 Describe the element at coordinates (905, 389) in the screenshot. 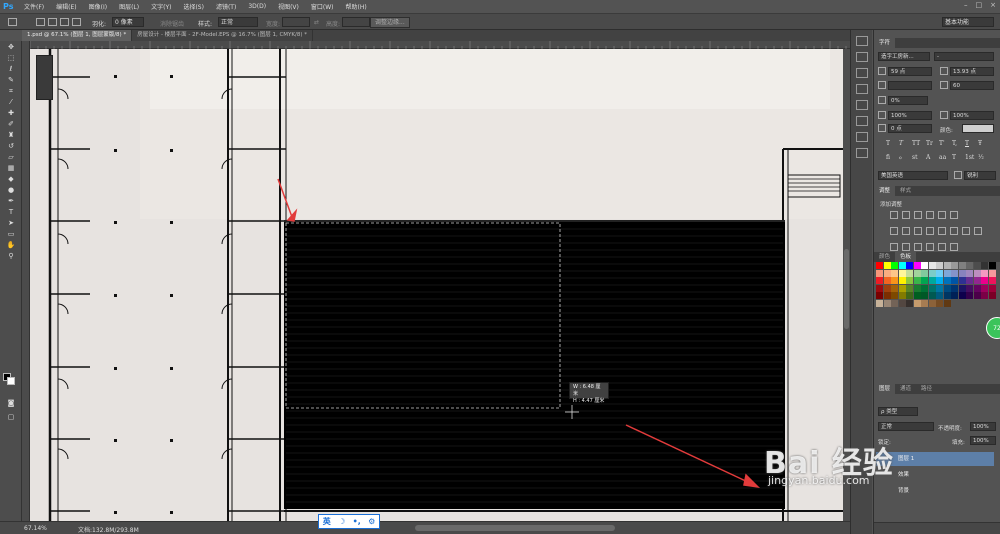

I see `tab-channels: 通道` at that location.